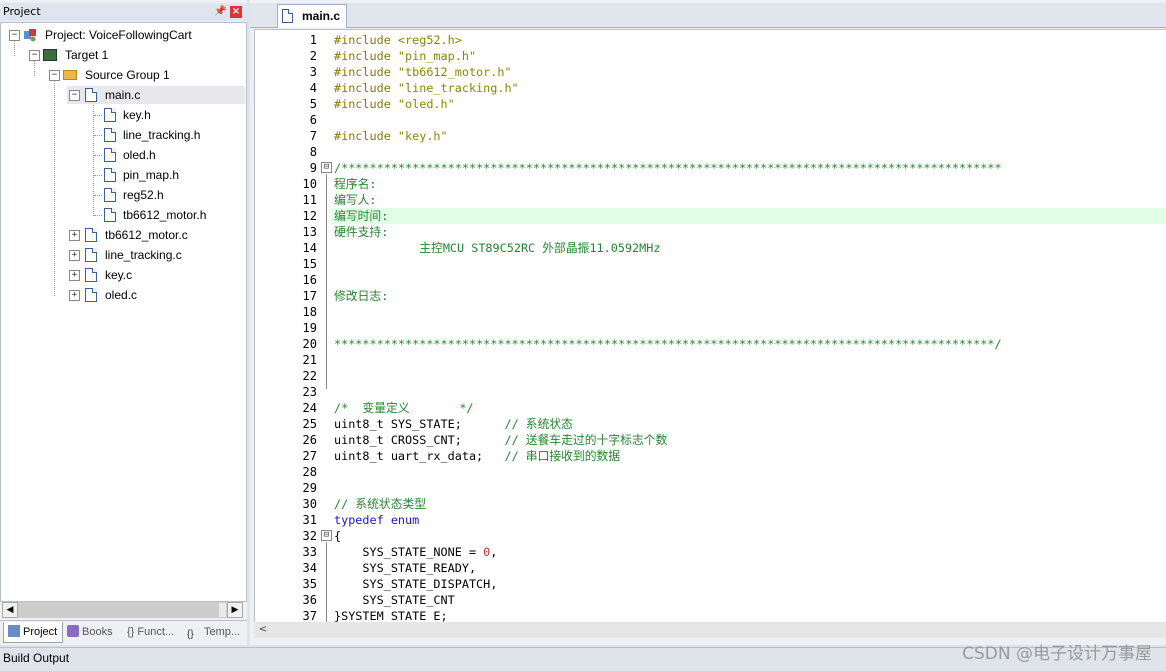 The height and width of the screenshot is (671, 1166). Describe the element at coordinates (309, 568) in the screenshot. I see `line-number: 34` at that location.